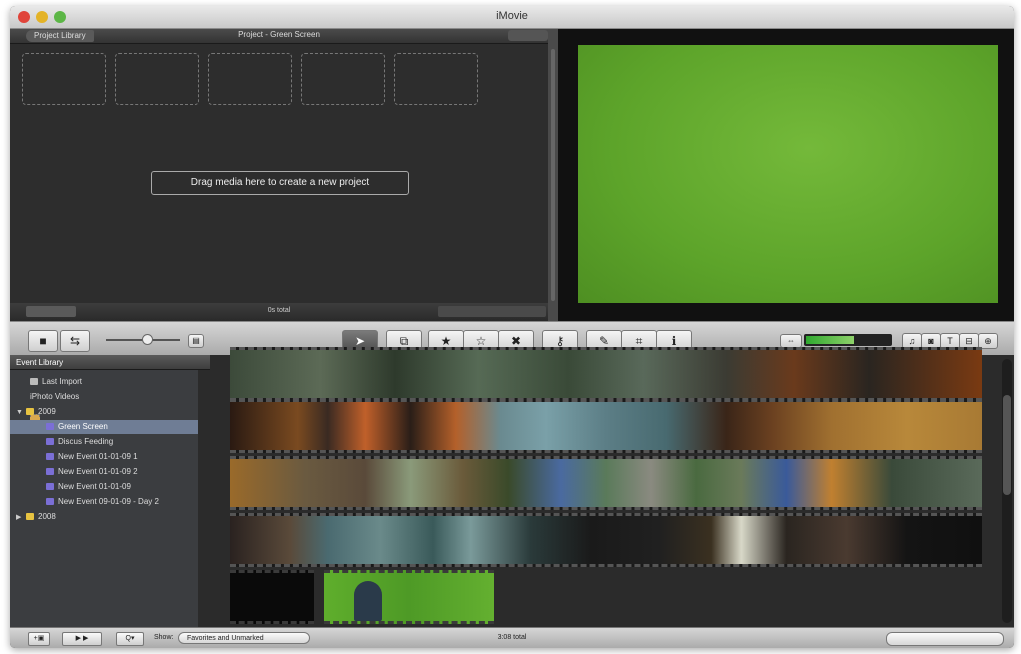  What do you see at coordinates (492, 311) in the screenshot?
I see `project-zoom-slider` at bounding box center [492, 311].